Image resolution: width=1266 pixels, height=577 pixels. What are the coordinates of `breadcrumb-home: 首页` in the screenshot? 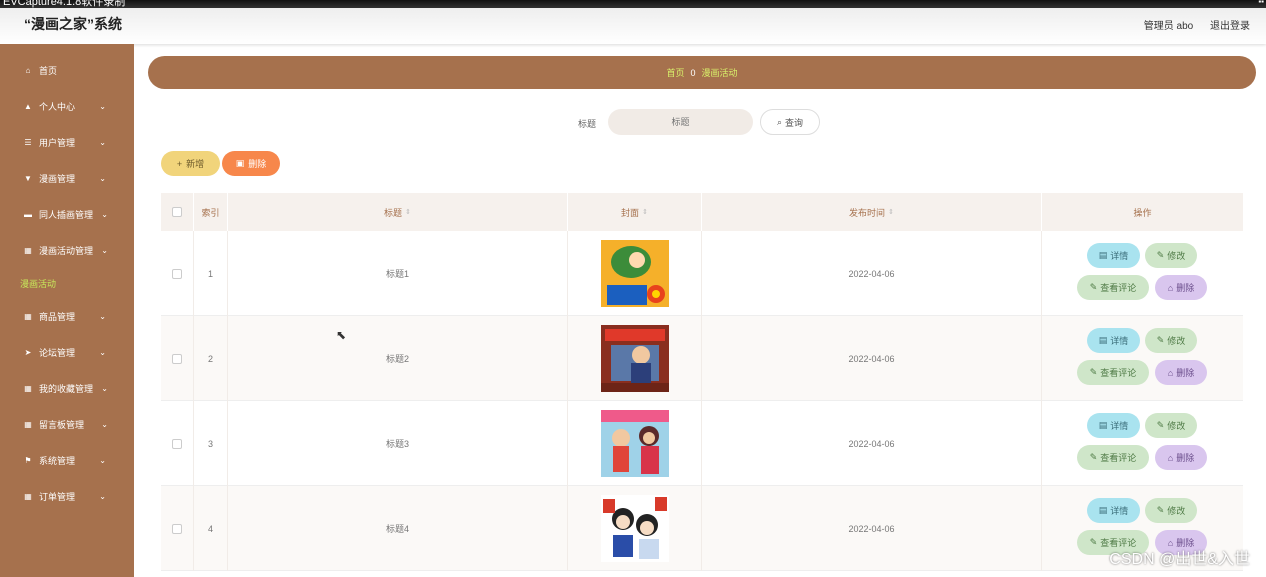 It's located at (675, 72).